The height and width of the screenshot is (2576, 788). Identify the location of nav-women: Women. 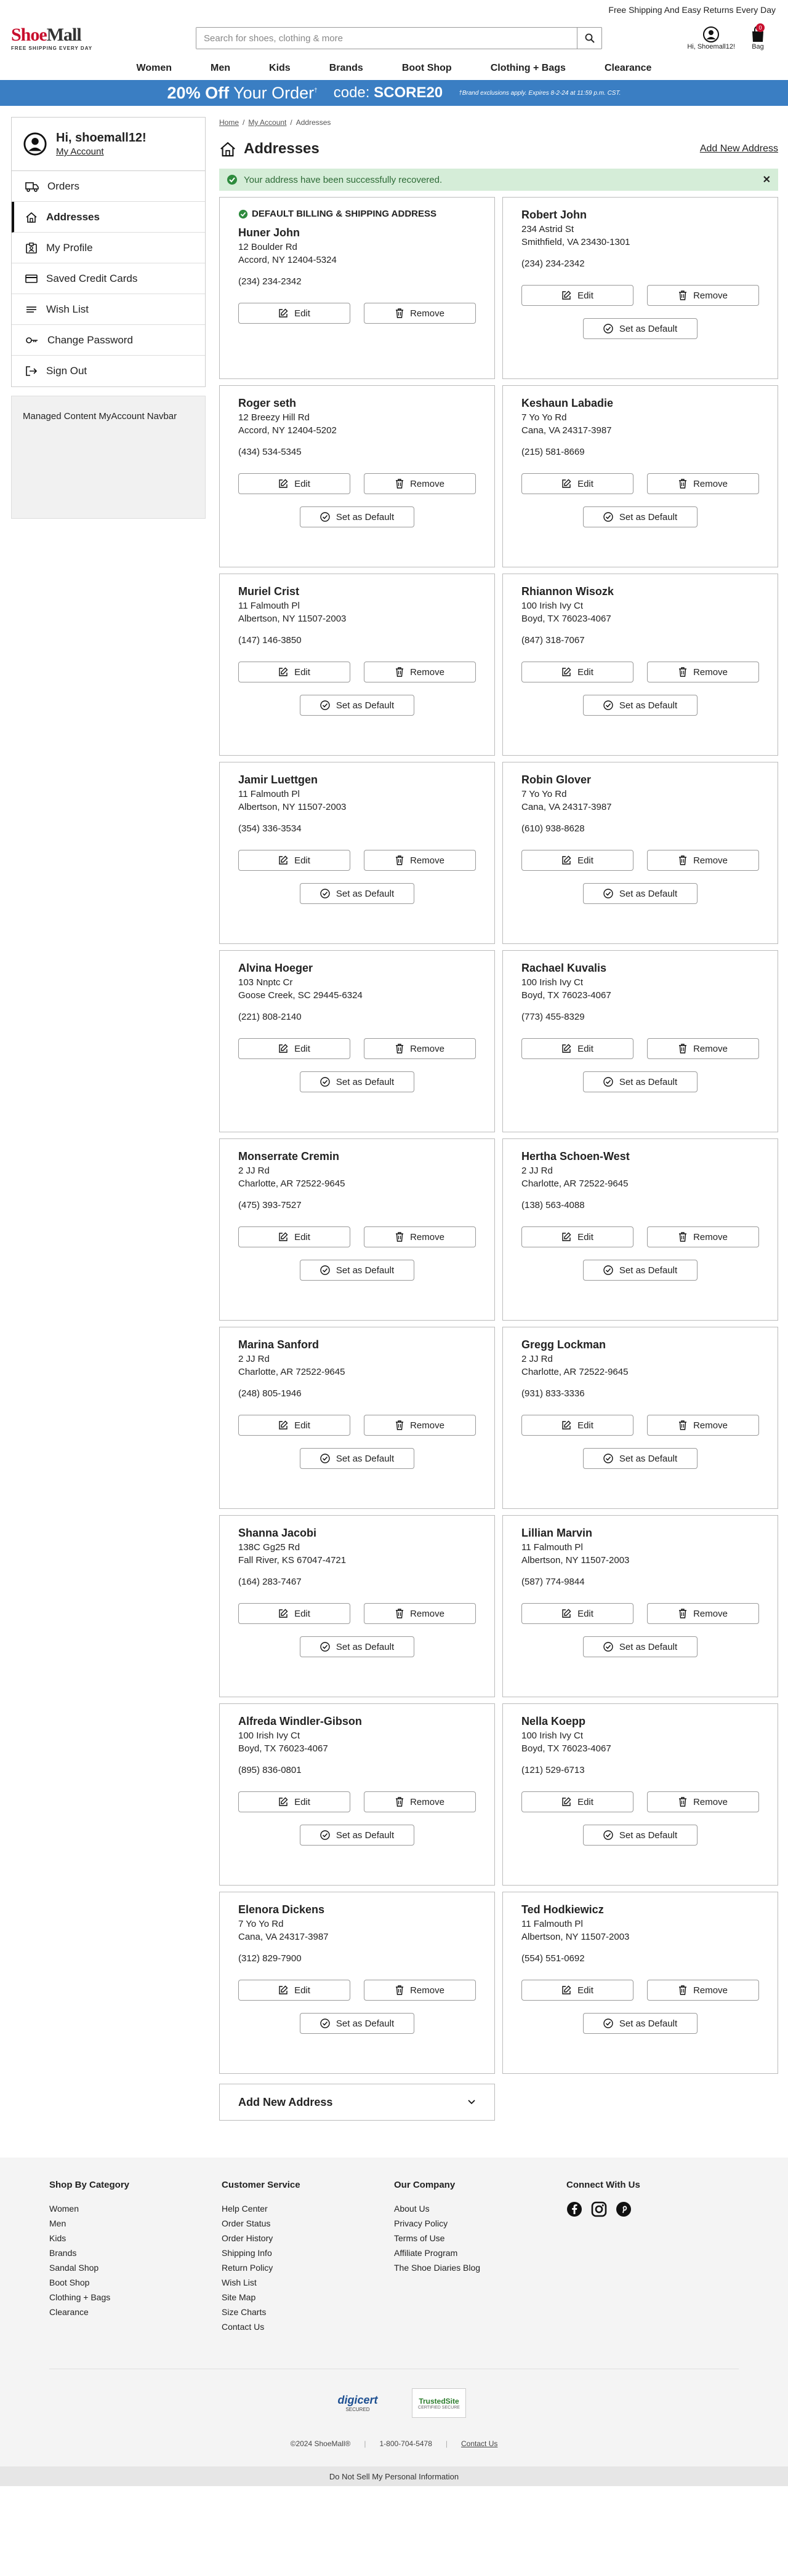
(154, 68).